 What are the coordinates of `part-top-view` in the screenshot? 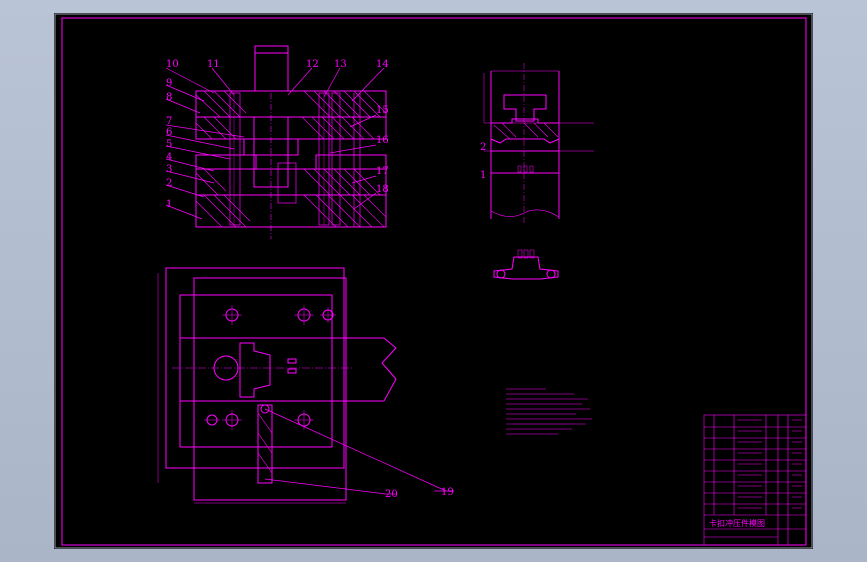 It's located at (526, 264).